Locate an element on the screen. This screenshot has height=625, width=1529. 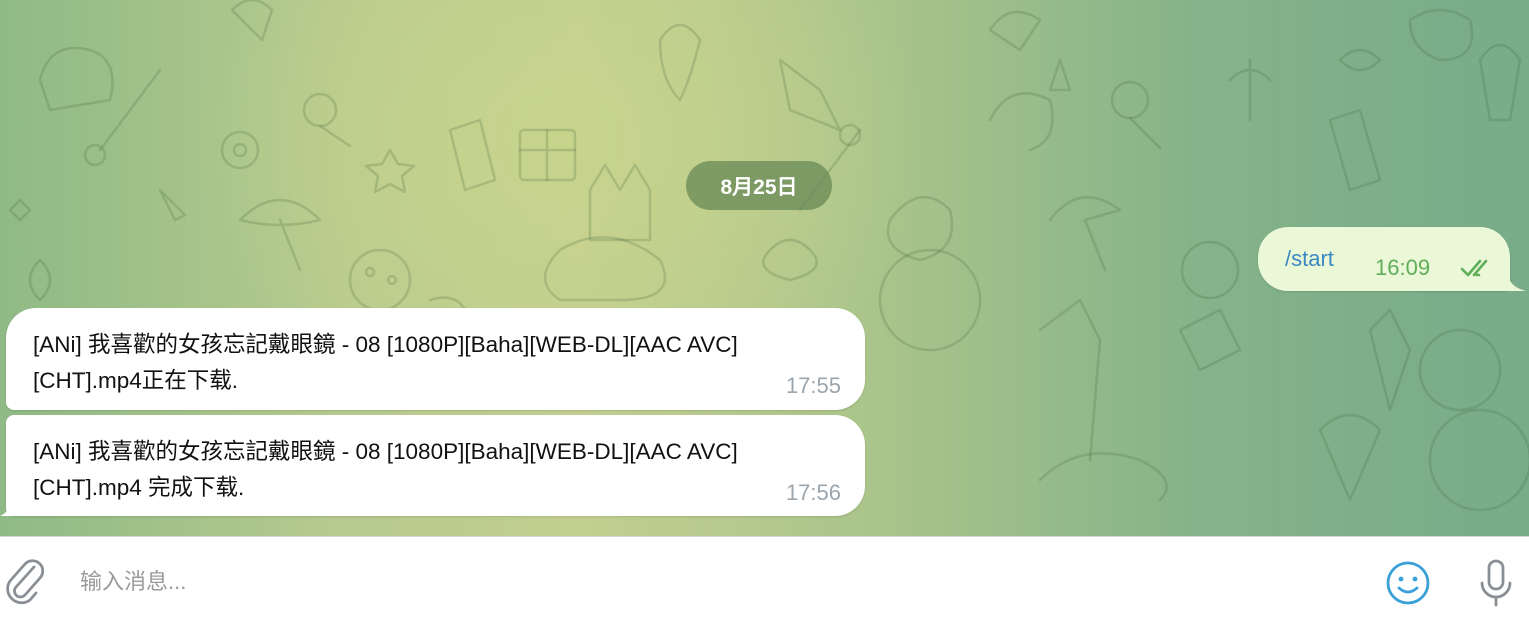
microphone-icon is located at coordinates (1496, 583).